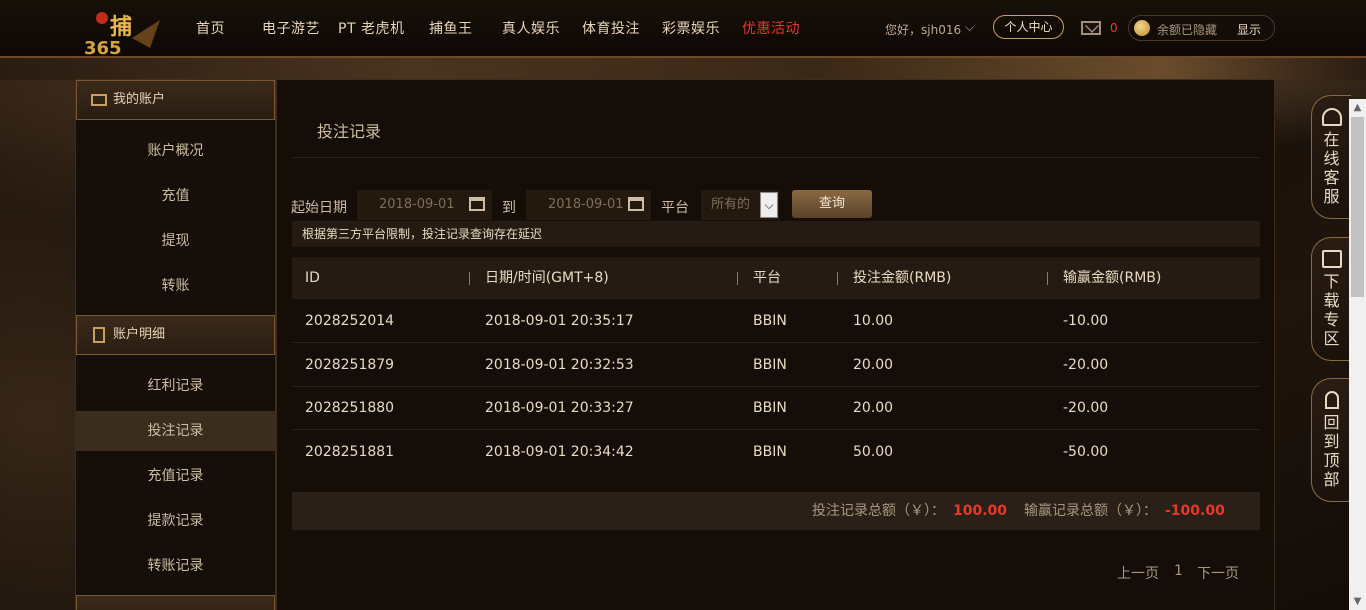  I want to click on scrollbar-thumb, so click(1357, 207).